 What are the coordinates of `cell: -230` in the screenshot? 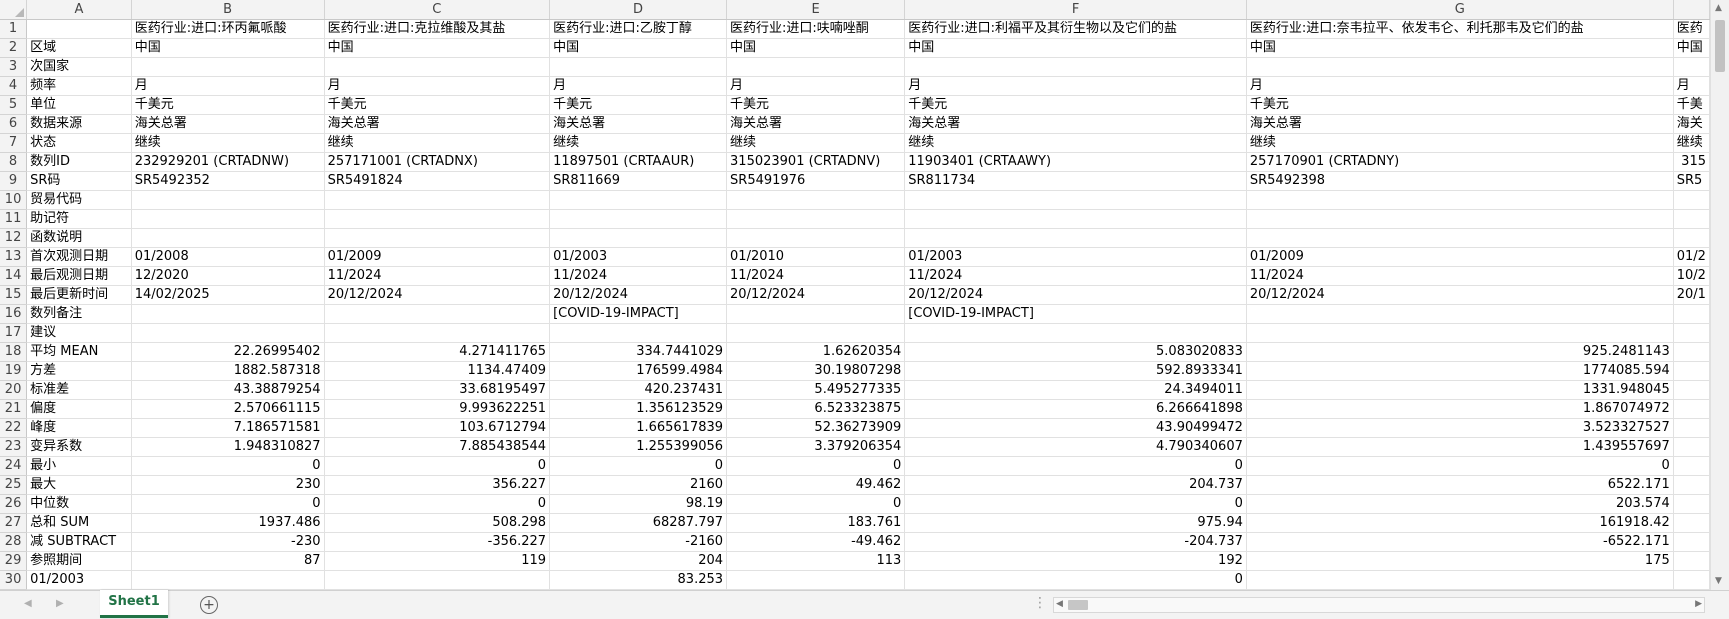 It's located at (228, 542).